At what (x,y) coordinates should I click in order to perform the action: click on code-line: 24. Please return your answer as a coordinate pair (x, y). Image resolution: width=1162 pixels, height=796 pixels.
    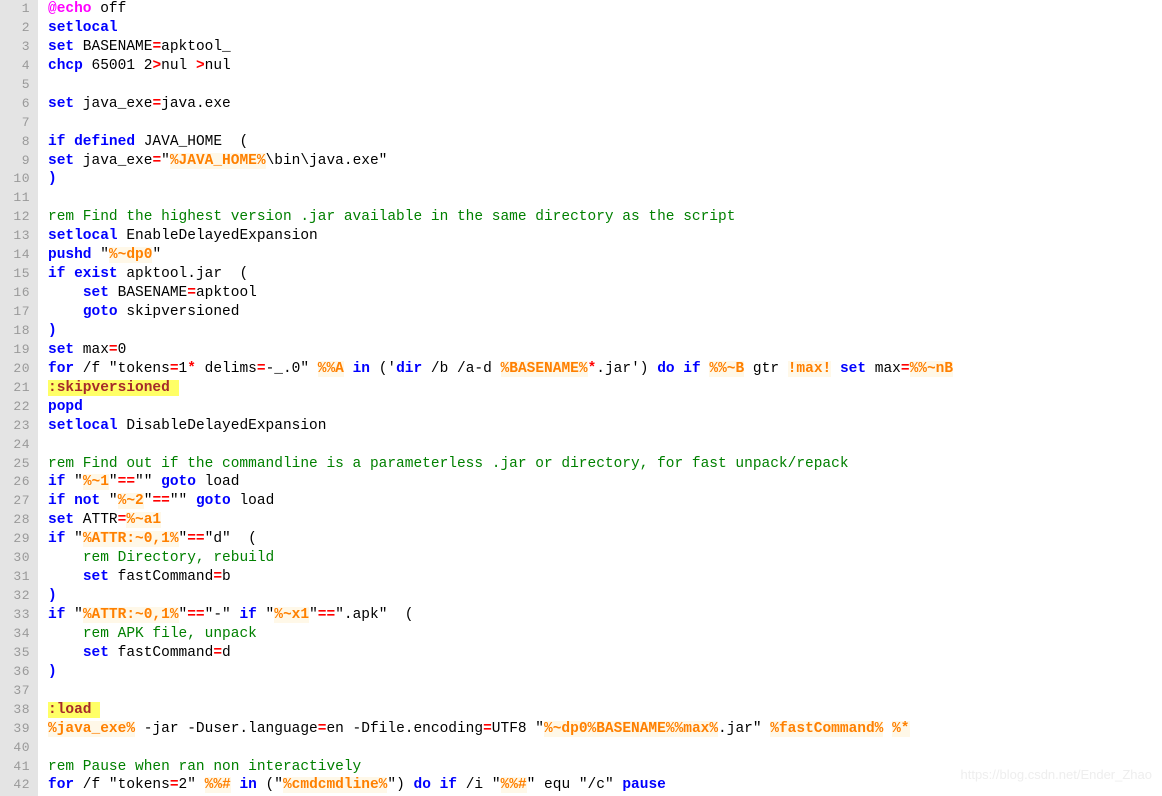
    Looking at the image, I should click on (581, 445).